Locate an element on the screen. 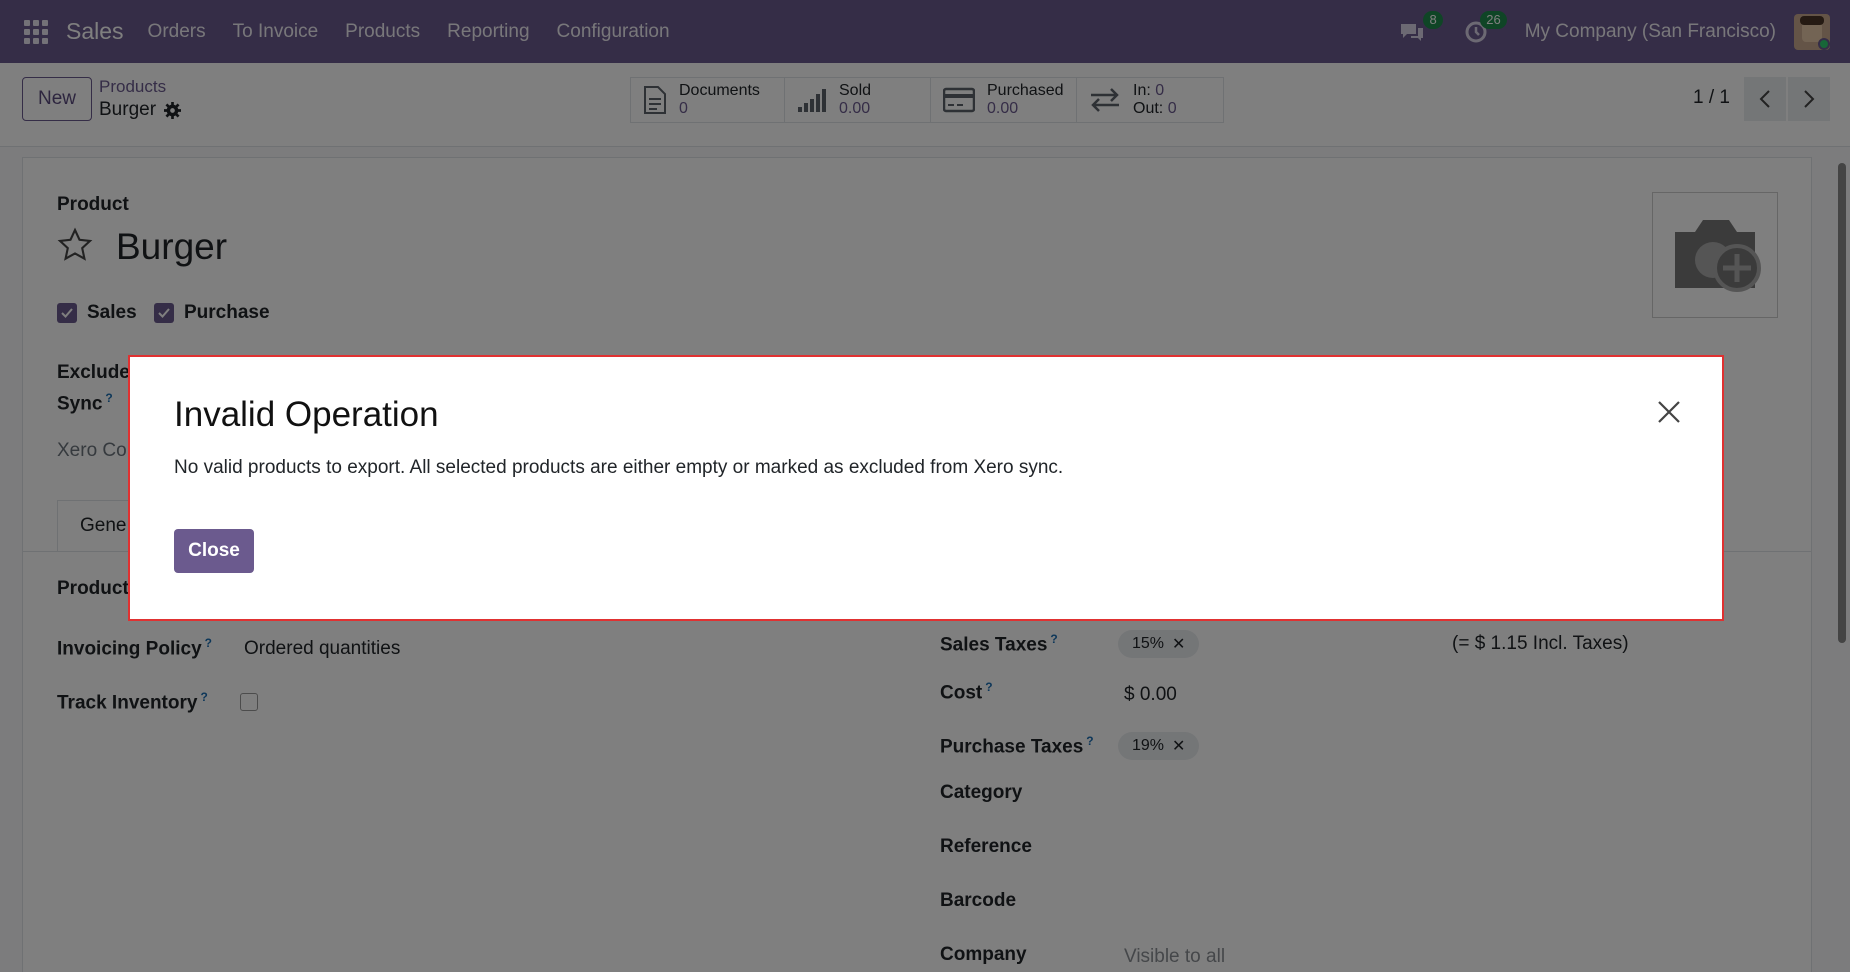 This screenshot has width=1850, height=972. dialog-title: Invalid Operation is located at coordinates (306, 414).